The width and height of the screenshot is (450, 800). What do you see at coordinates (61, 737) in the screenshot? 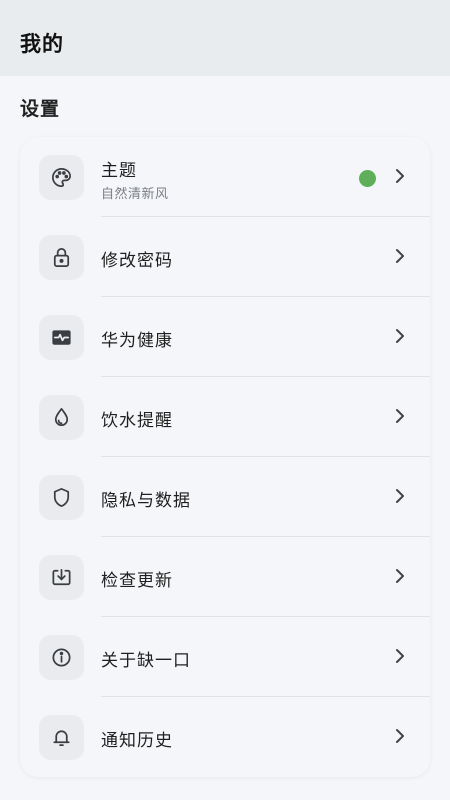
I see `bell-icon` at bounding box center [61, 737].